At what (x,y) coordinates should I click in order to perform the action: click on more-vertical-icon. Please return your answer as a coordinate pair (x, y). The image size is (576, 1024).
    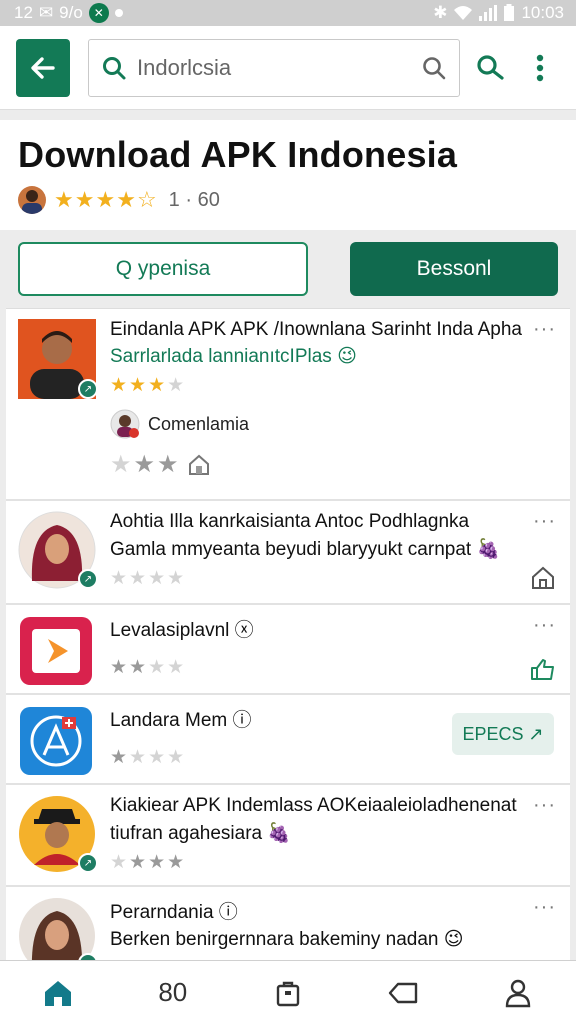
    Looking at the image, I should click on (540, 67).